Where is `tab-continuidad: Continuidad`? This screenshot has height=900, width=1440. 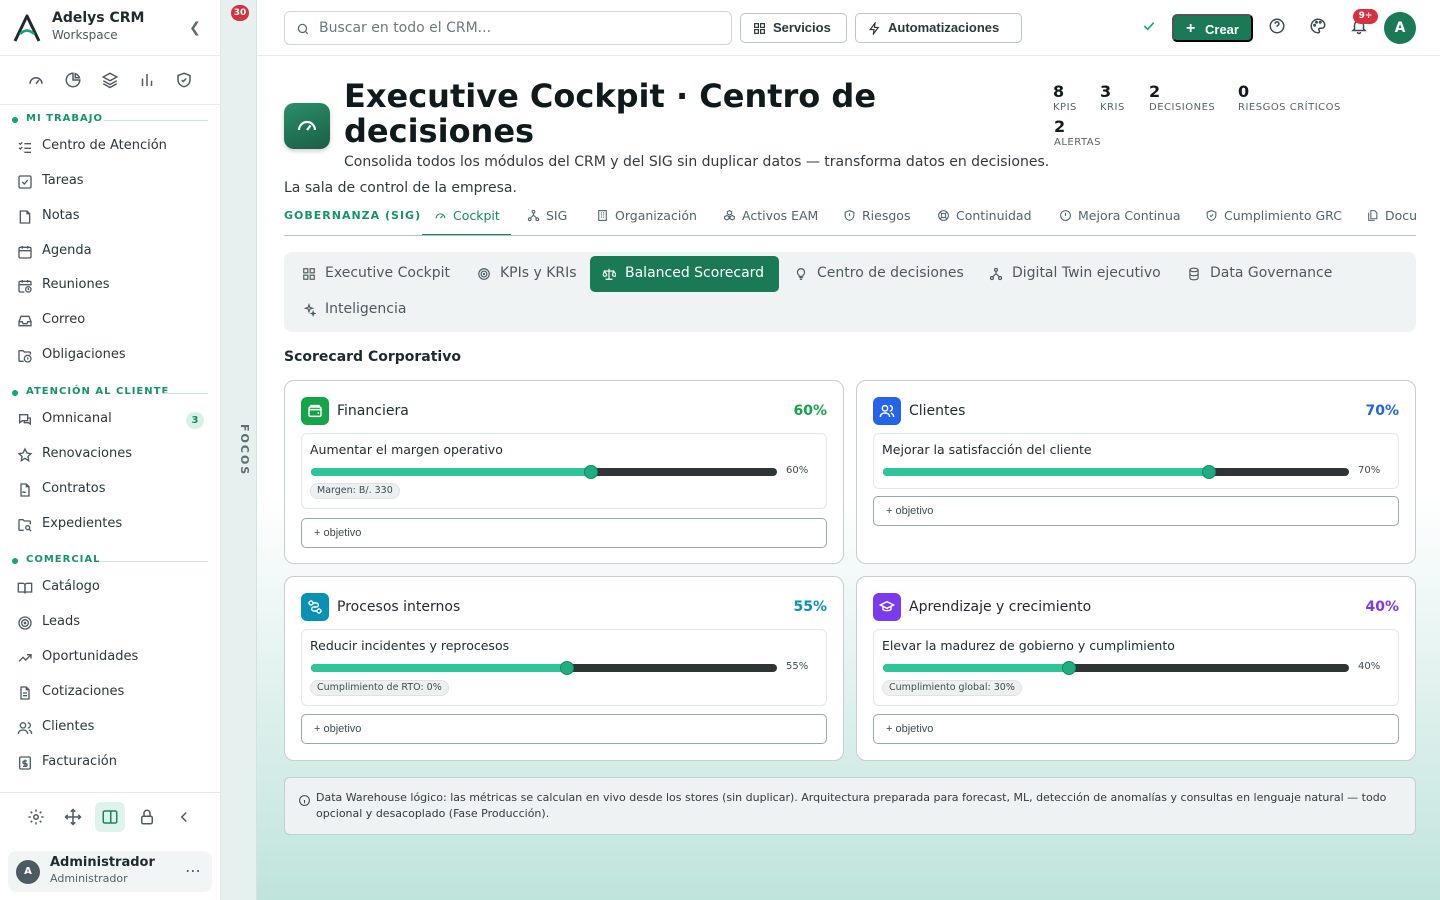 tab-continuidad: Continuidad is located at coordinates (987, 219).